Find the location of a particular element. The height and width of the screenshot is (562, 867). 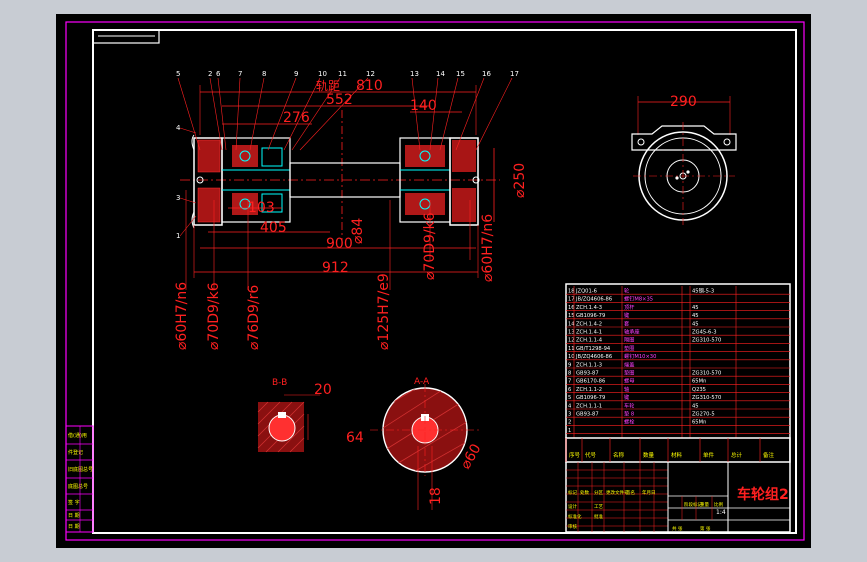

dim-103: 103 is located at coordinates (261, 208).